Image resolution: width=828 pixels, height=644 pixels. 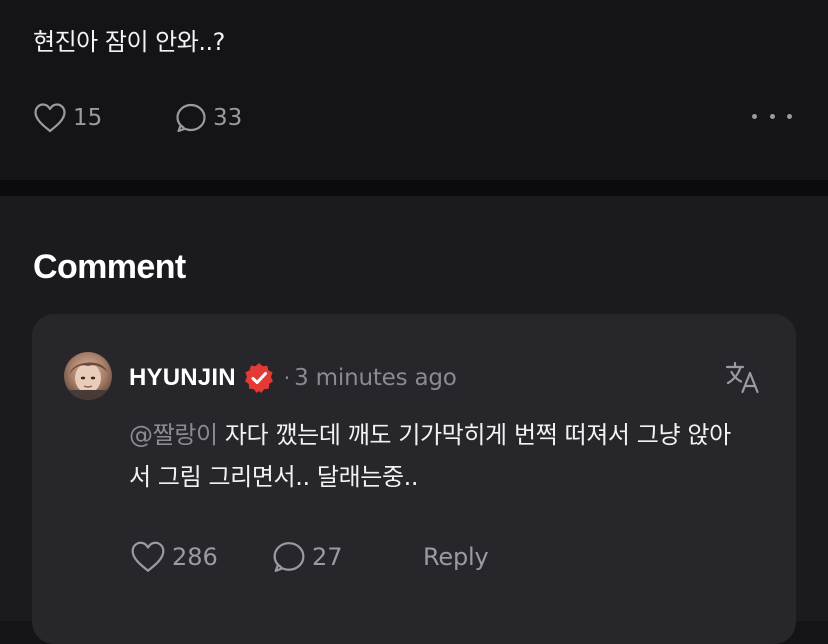 I want to click on more-options-button, so click(x=772, y=116).